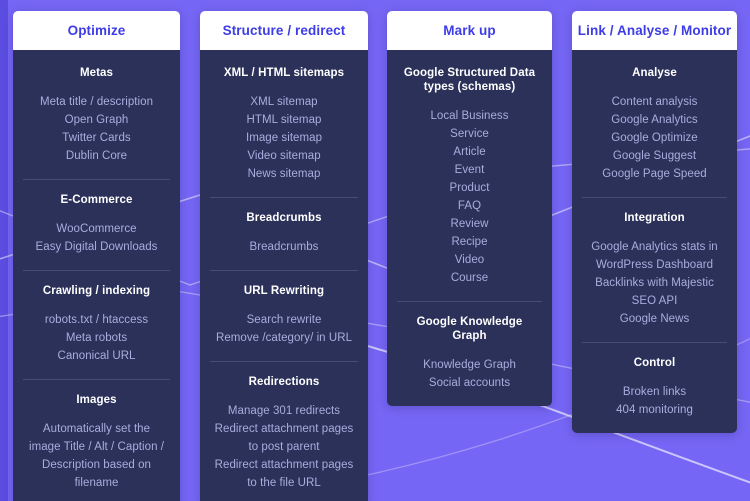 This screenshot has height=501, width=750. Describe the element at coordinates (96, 247) in the screenshot. I see `list-item: Easy Digital Downloads` at that location.